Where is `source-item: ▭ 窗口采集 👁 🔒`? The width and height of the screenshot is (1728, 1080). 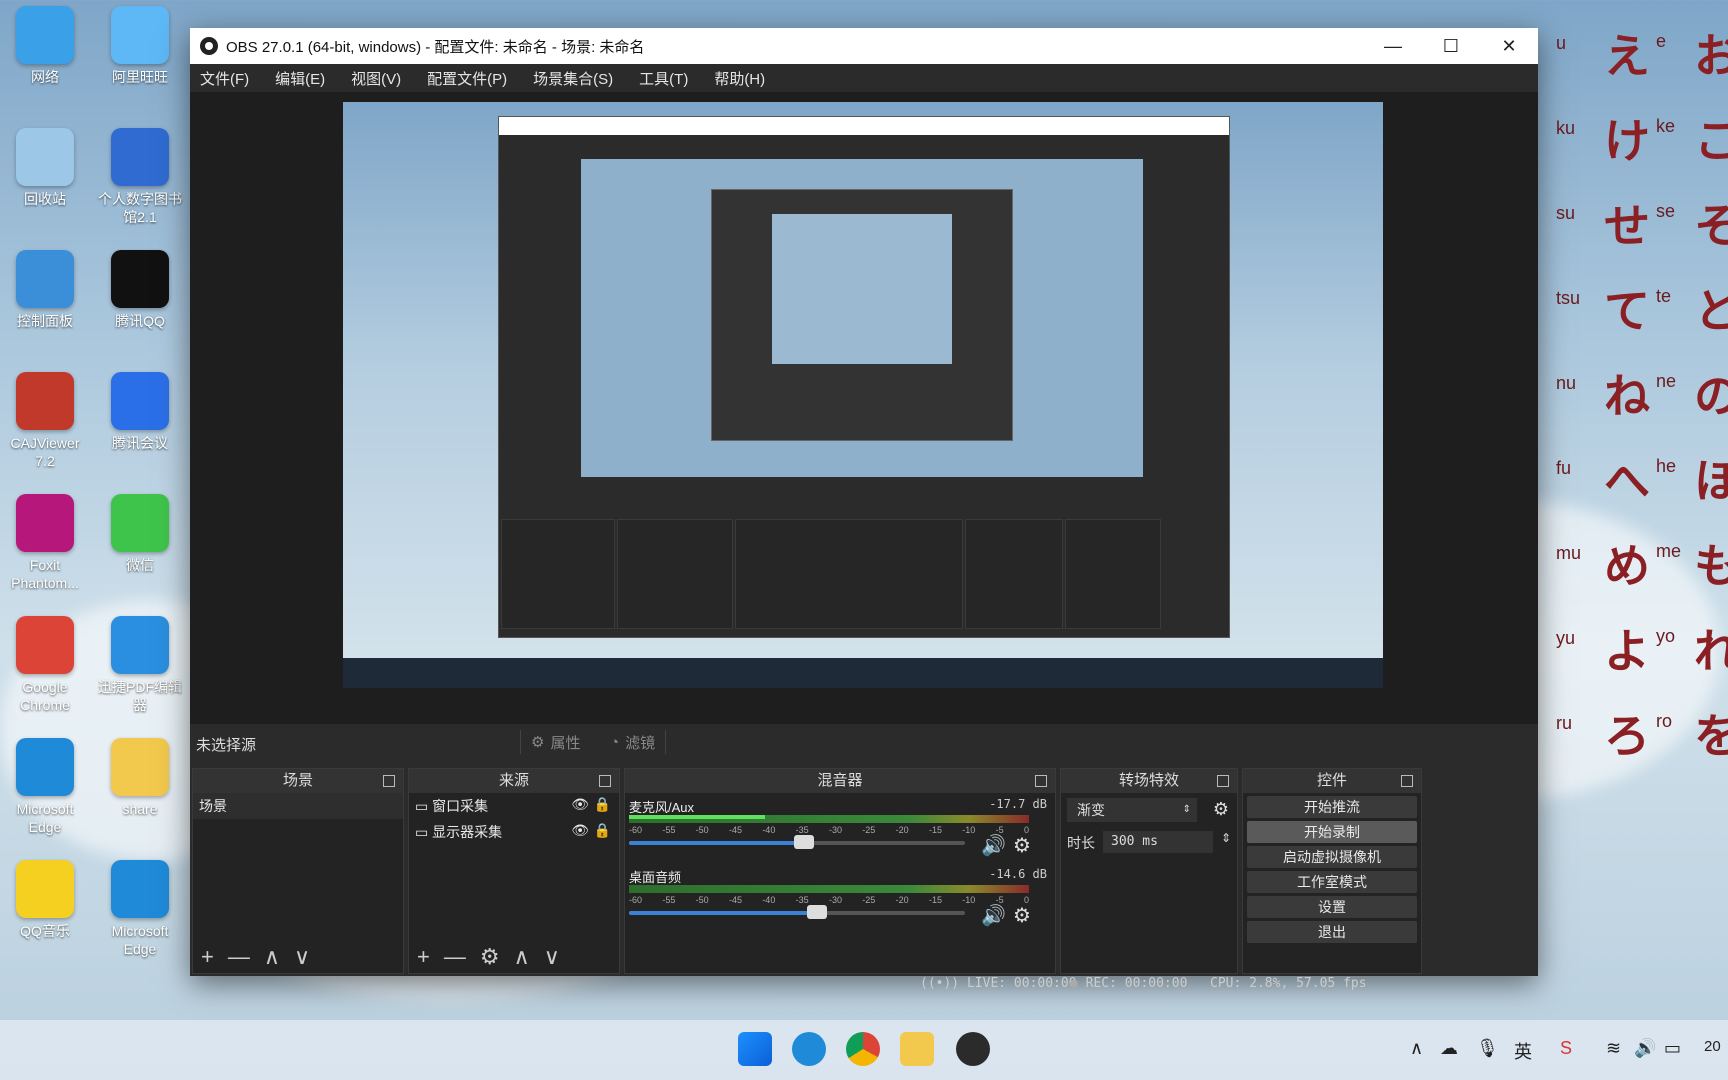 source-item: ▭ 窗口采集 👁 🔒 is located at coordinates (514, 806).